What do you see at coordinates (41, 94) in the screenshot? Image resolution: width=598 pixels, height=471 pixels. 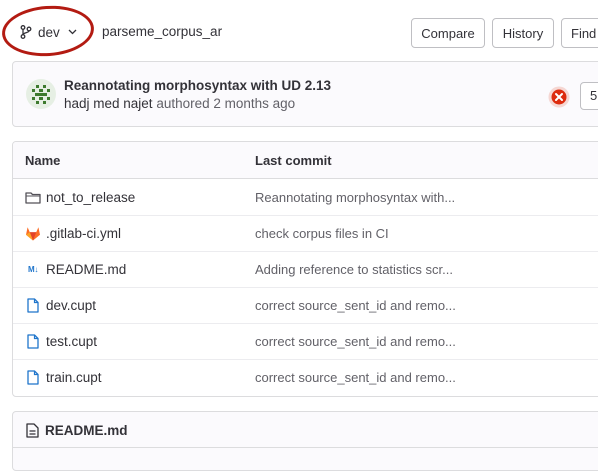 I see `avatar` at bounding box center [41, 94].